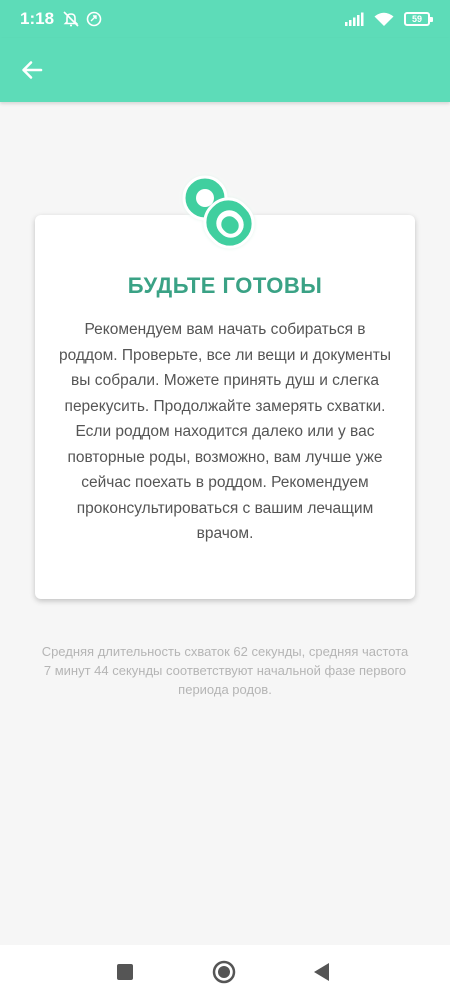  What do you see at coordinates (384, 19) in the screenshot?
I see `wifi-icon` at bounding box center [384, 19].